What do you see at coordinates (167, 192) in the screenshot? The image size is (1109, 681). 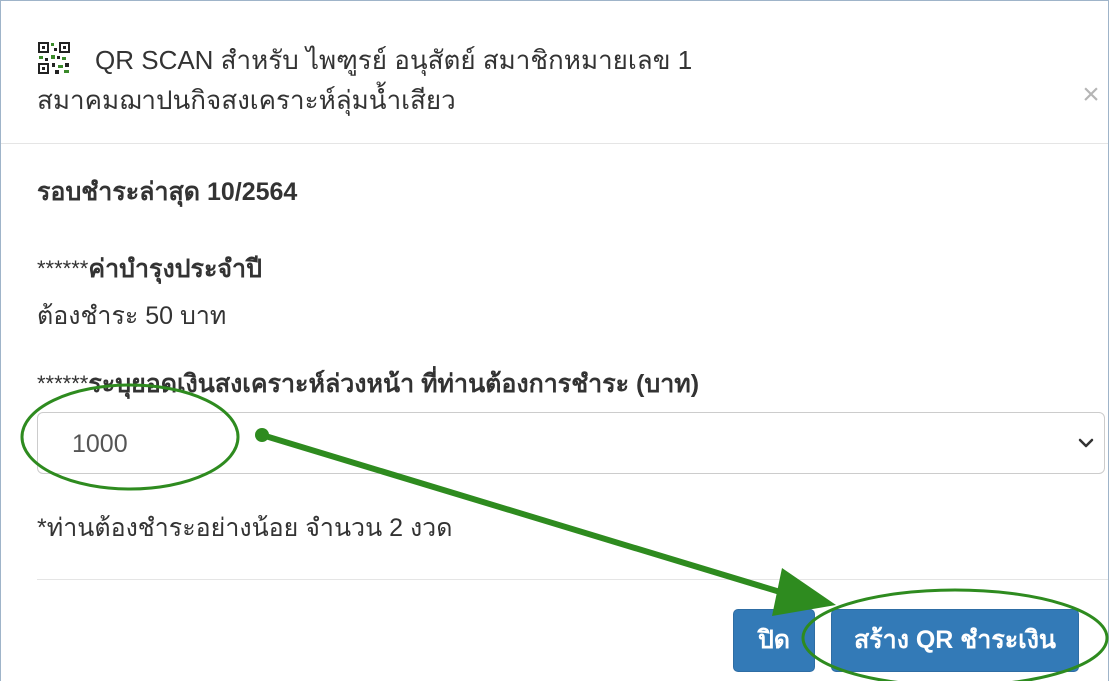 I see `last-payment-round: รอบชำระล่าสุด 10/2564` at bounding box center [167, 192].